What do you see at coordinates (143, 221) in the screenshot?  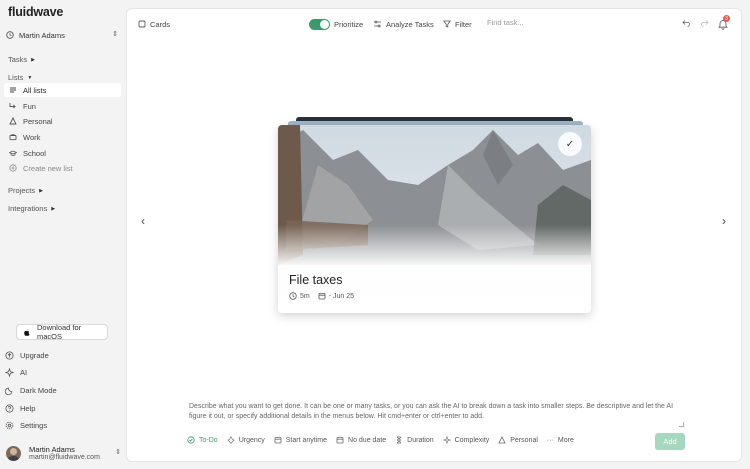 I see `previous-card-arrow: ‹` at bounding box center [143, 221].